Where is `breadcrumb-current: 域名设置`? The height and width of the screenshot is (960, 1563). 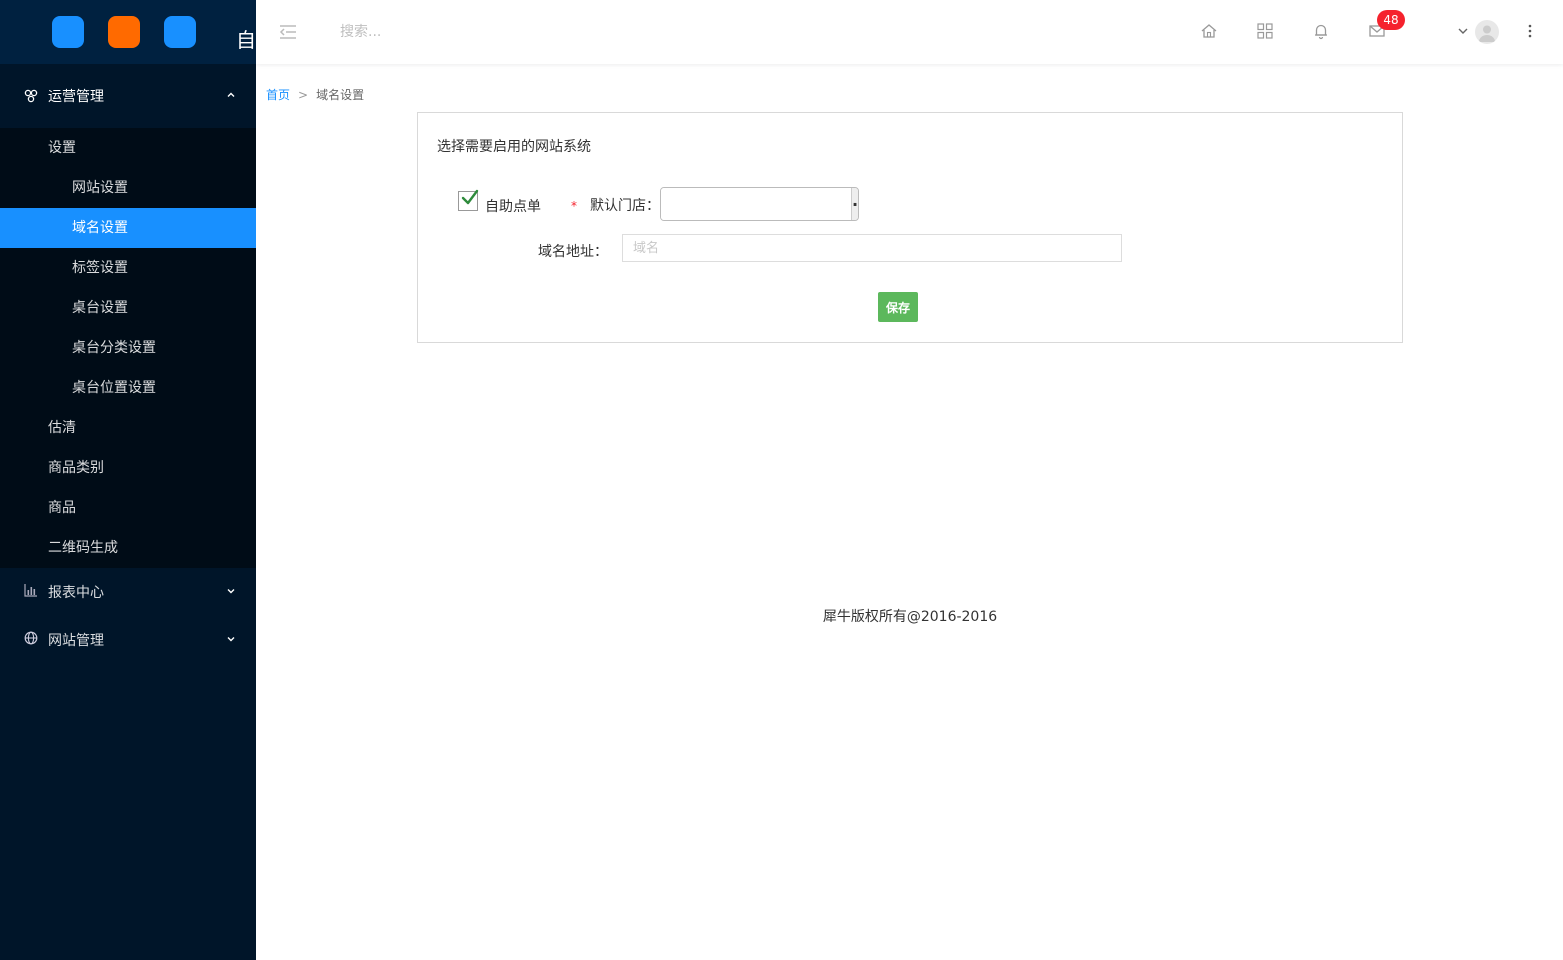
breadcrumb-current: 域名设置 is located at coordinates (340, 95).